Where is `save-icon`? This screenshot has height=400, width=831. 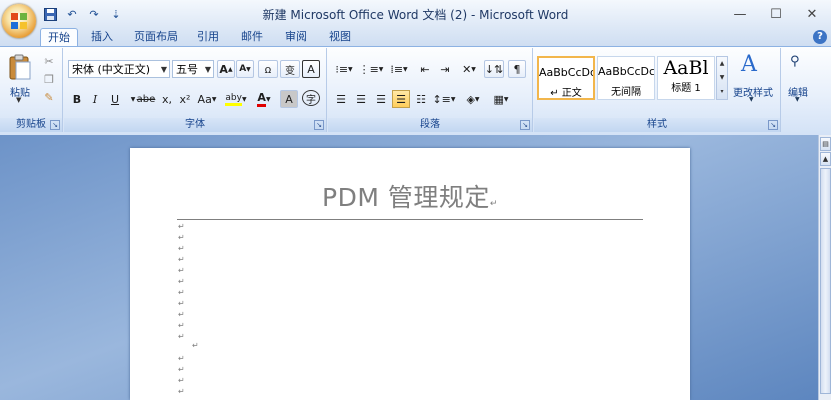
save-icon is located at coordinates (50, 14).